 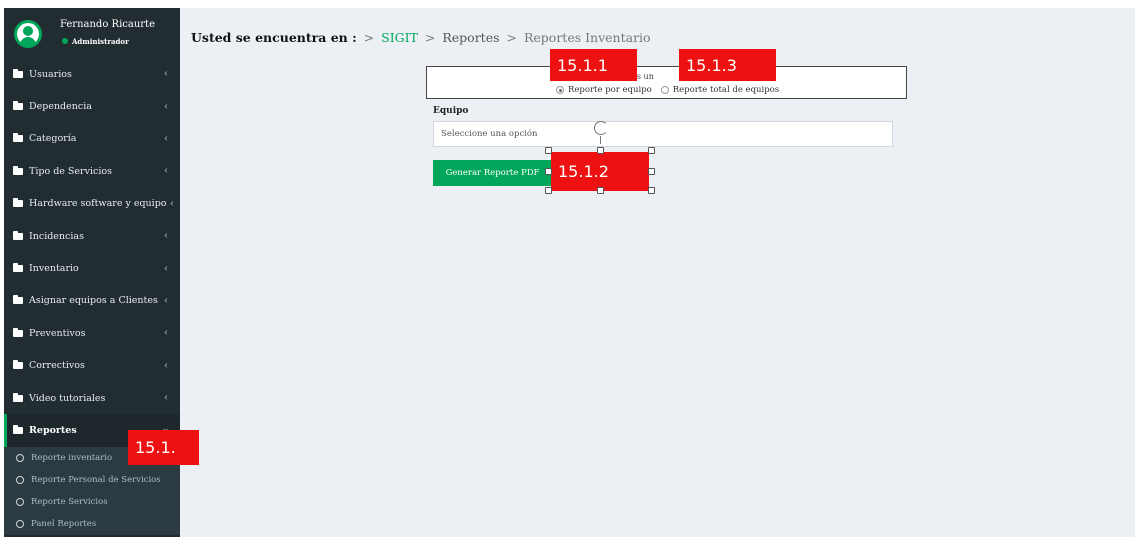 What do you see at coordinates (663, 134) in the screenshot?
I see `equipo-select: Seleccione una opción` at bounding box center [663, 134].